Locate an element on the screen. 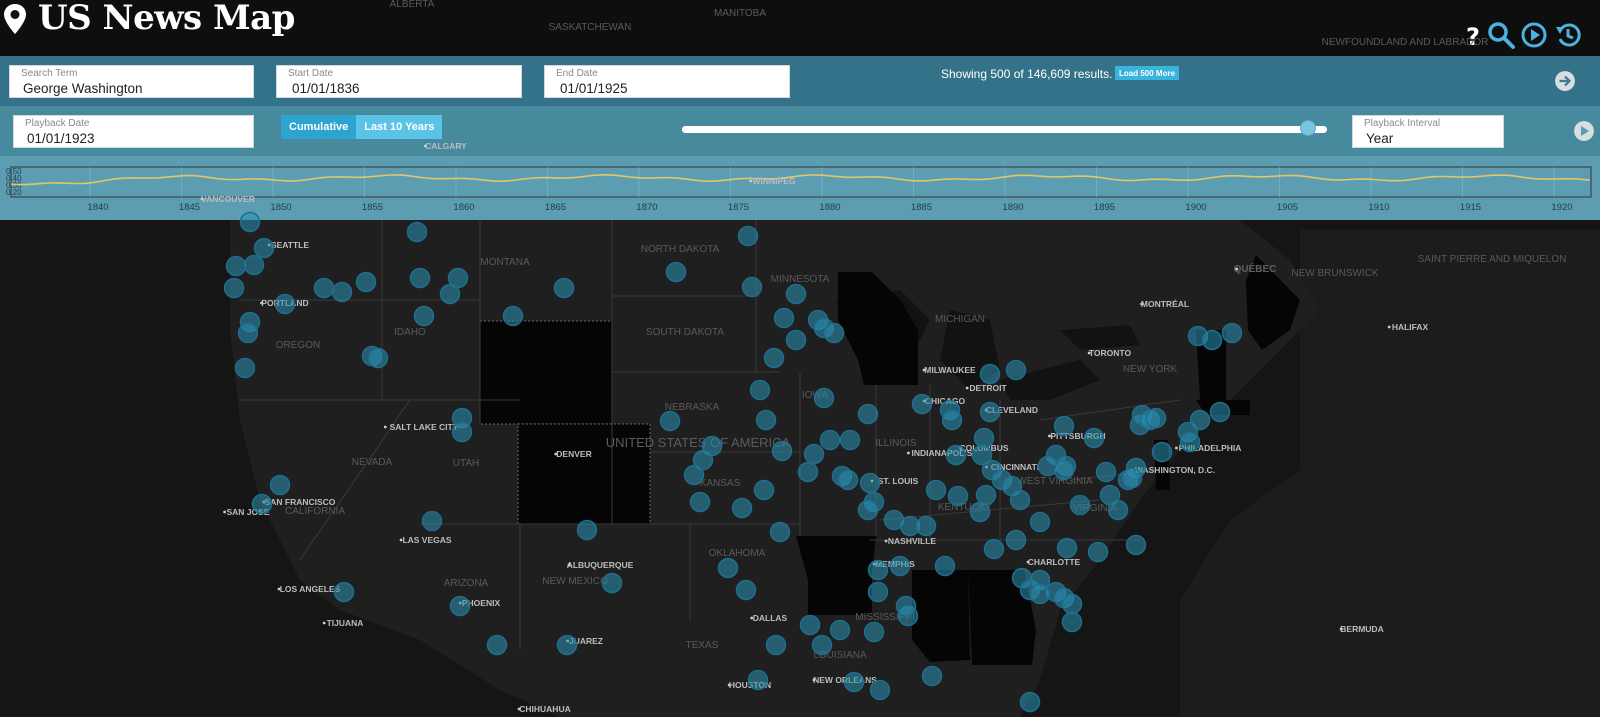  playback-interval-label: Playback Interval is located at coordinates (1402, 123).